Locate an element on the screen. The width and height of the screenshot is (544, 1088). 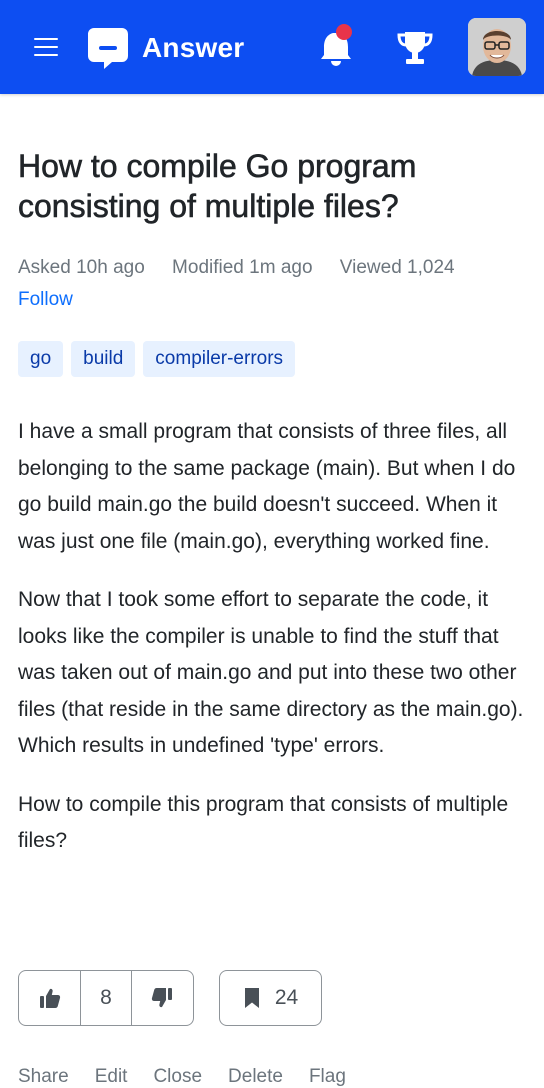
close-link: Close is located at coordinates (177, 1077).